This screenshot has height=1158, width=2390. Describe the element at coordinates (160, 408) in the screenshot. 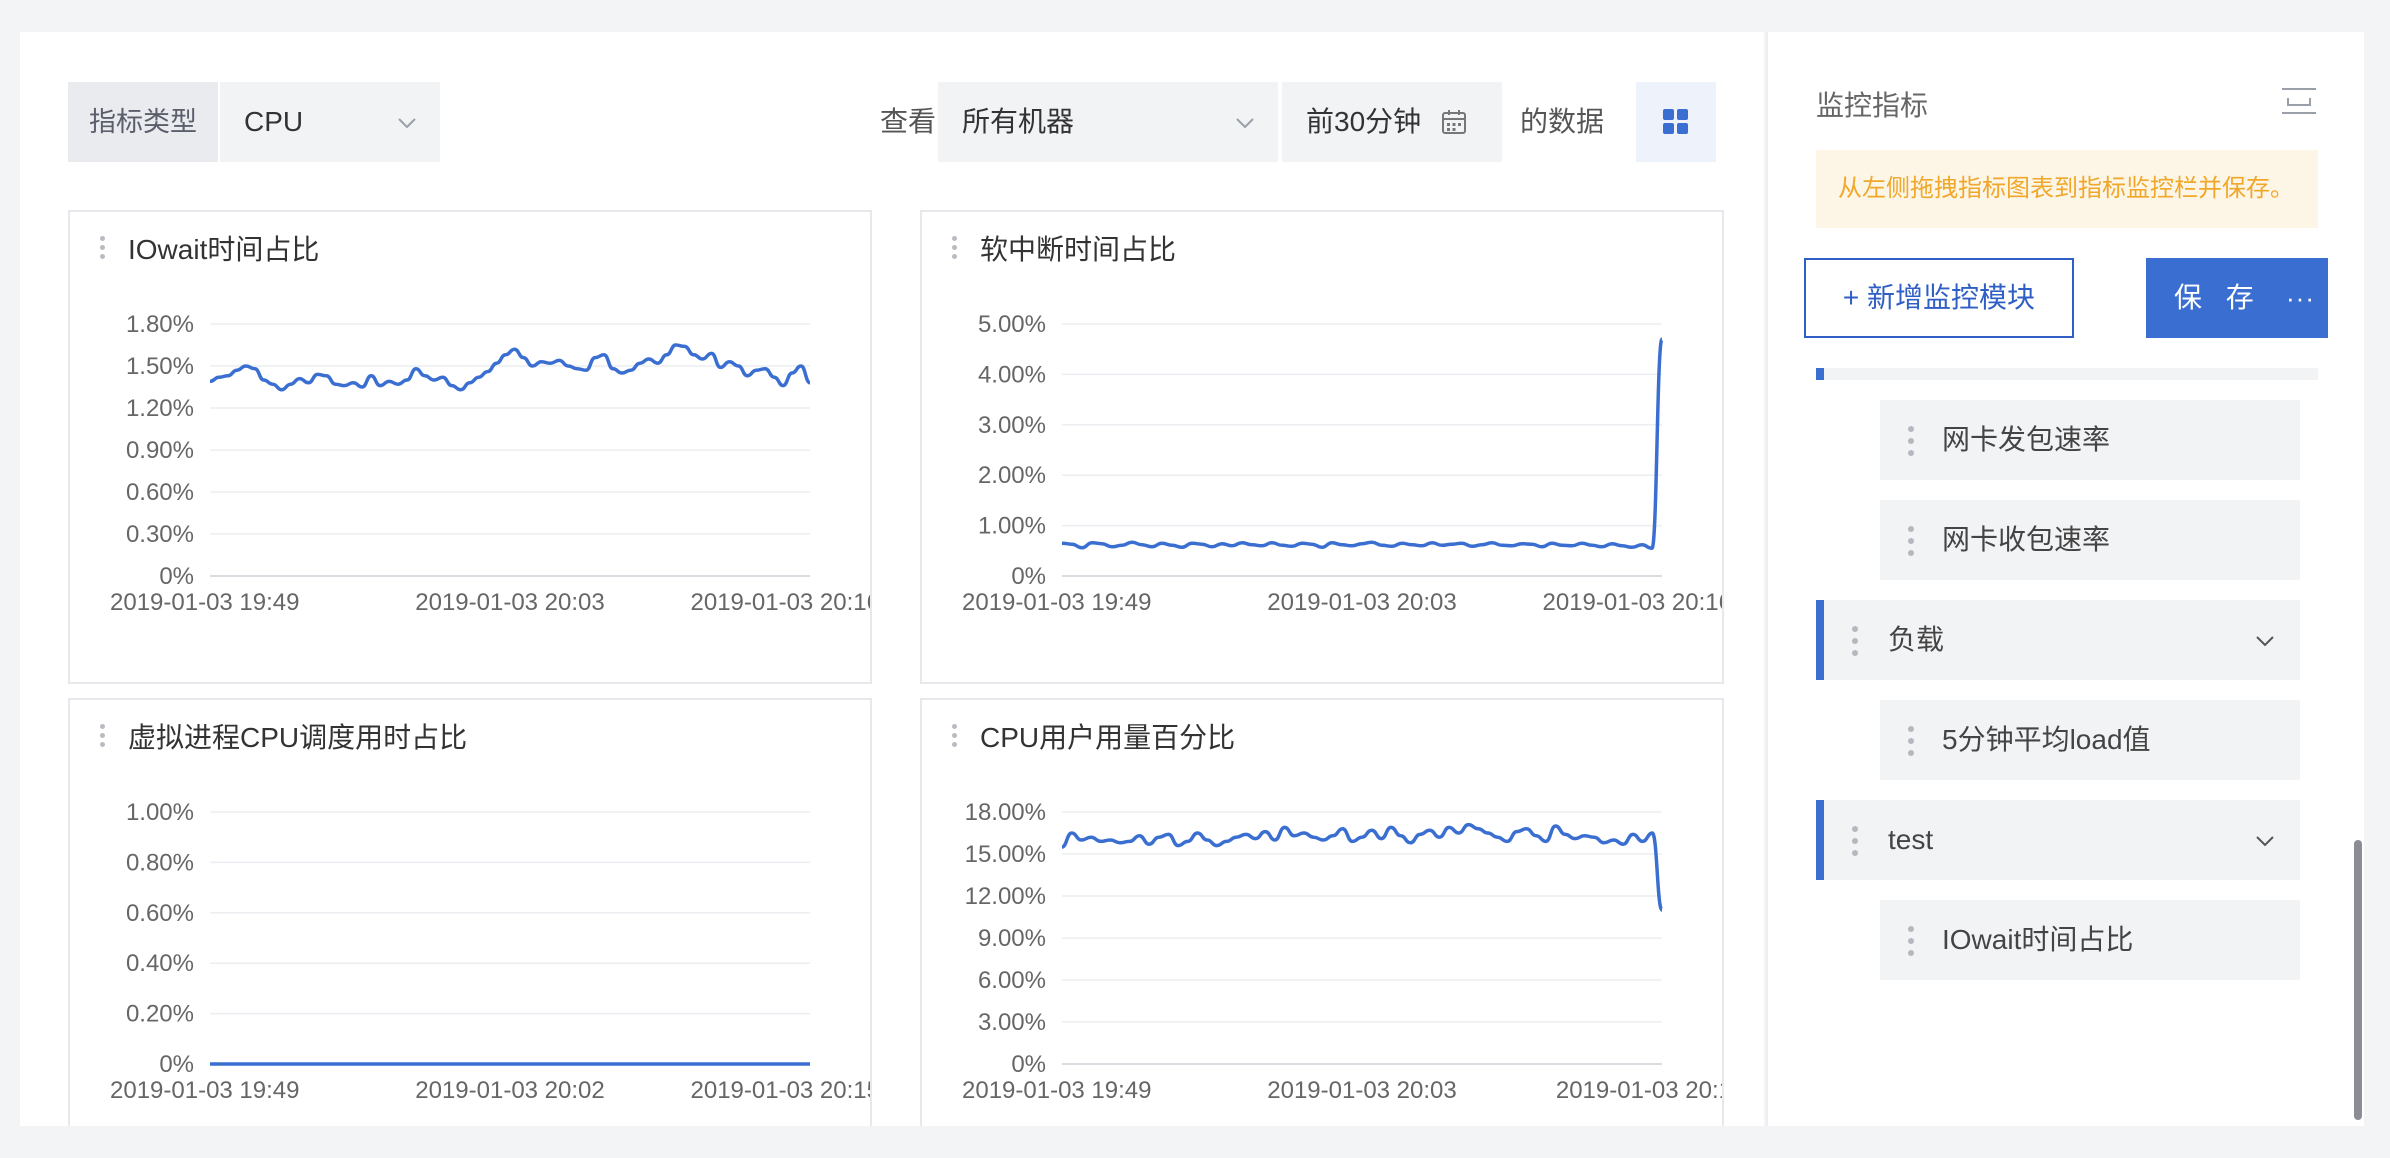

I see `y-tick-label: 1.20%` at that location.